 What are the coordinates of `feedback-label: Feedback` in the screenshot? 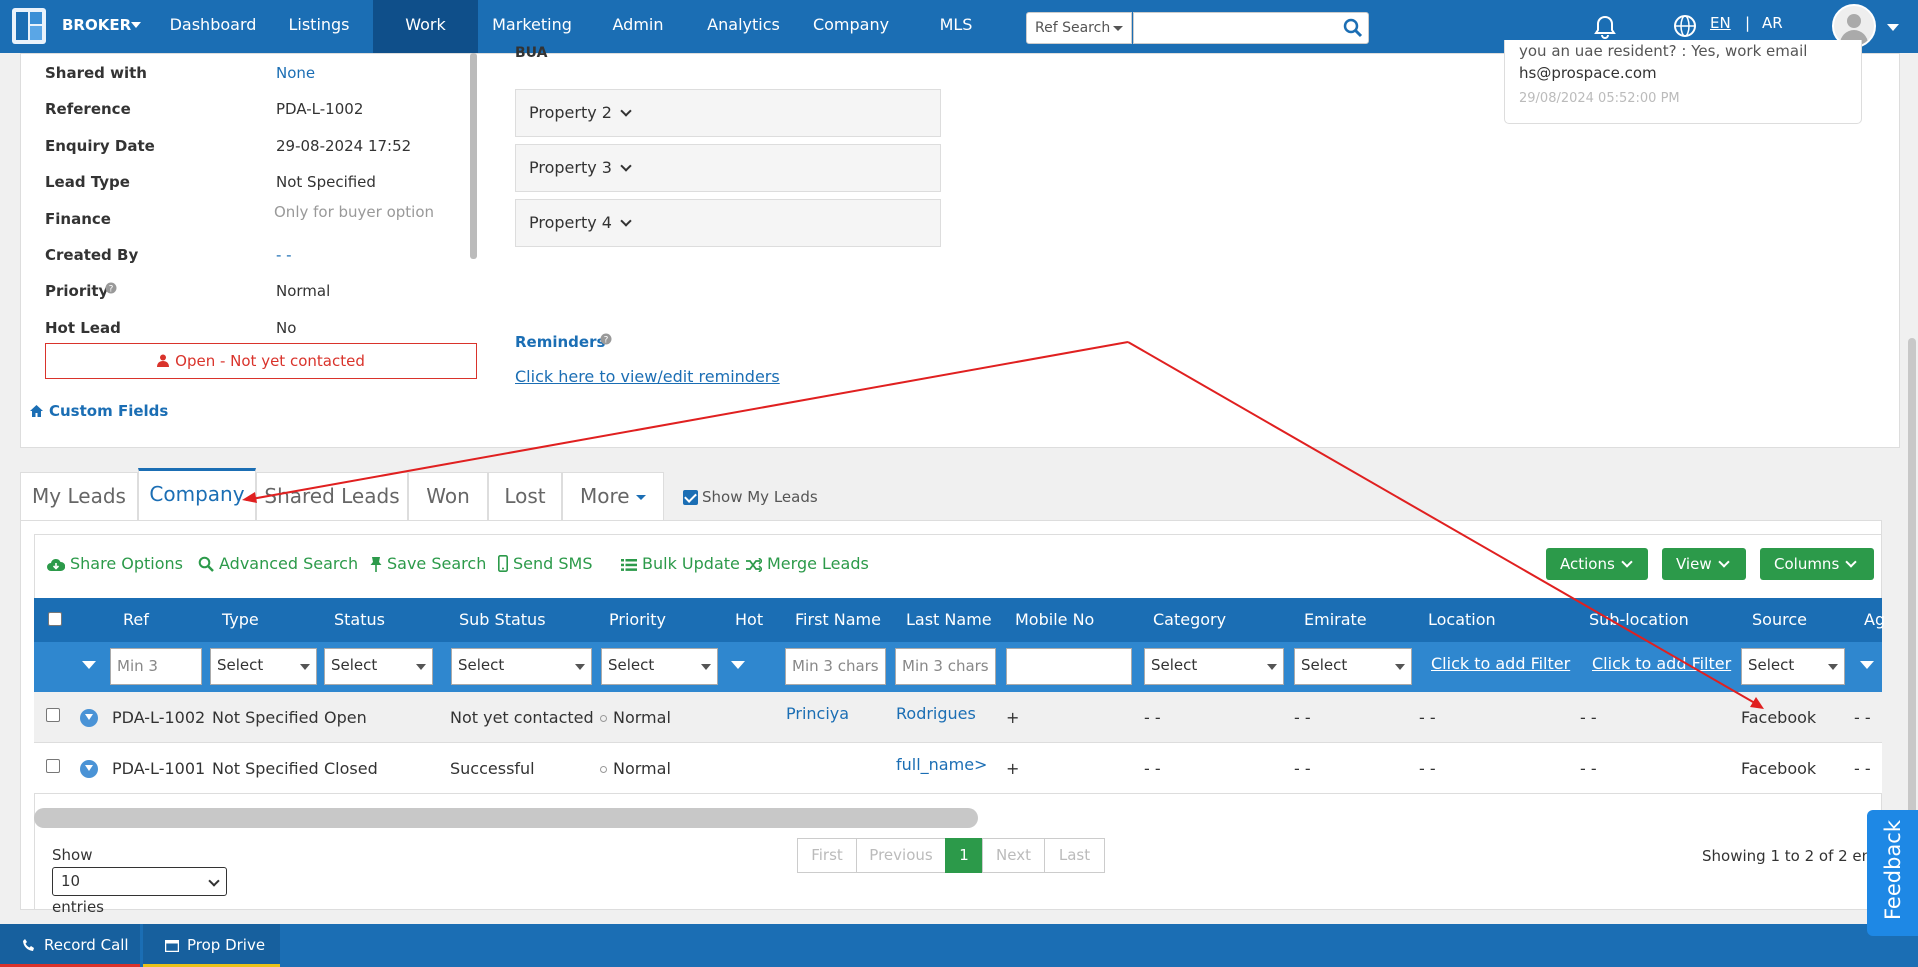 It's located at (1893, 870).